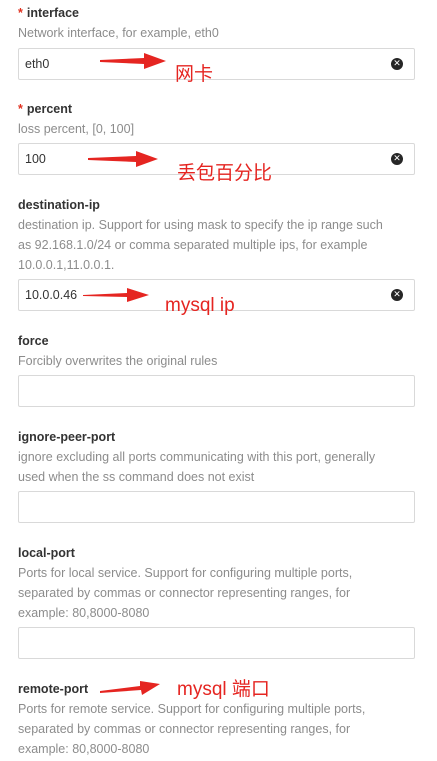 The image size is (437, 761). What do you see at coordinates (116, 295) in the screenshot?
I see `annotation-arrow-destination-ip` at bounding box center [116, 295].